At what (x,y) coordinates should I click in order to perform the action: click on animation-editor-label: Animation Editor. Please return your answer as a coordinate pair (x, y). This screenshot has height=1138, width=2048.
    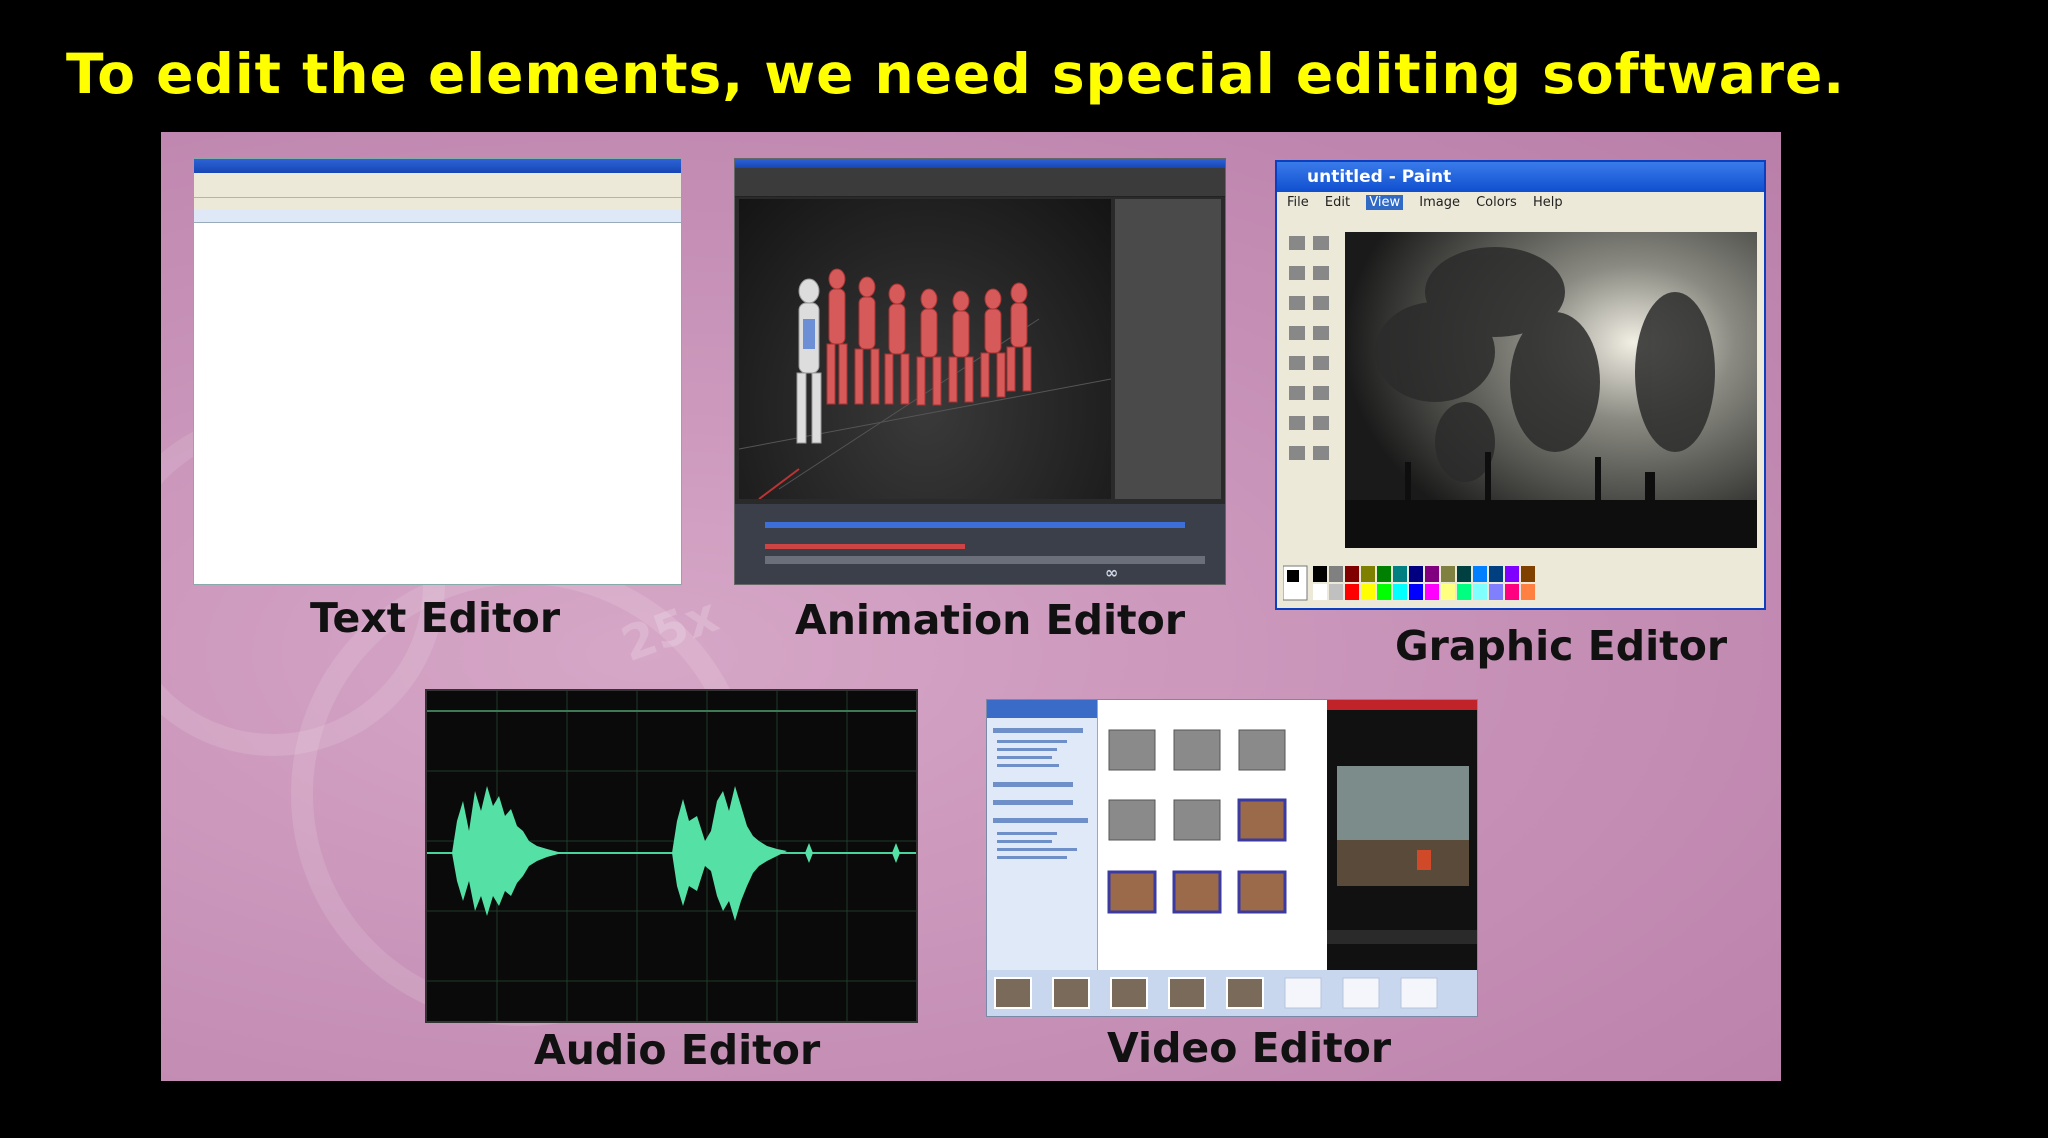
    Looking at the image, I should click on (990, 620).